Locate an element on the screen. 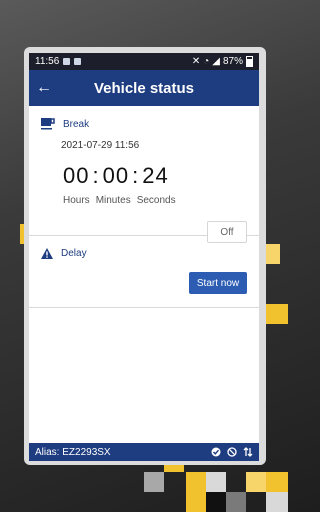 This screenshot has height=512, width=320. timer-minutes: 00 is located at coordinates (116, 175).